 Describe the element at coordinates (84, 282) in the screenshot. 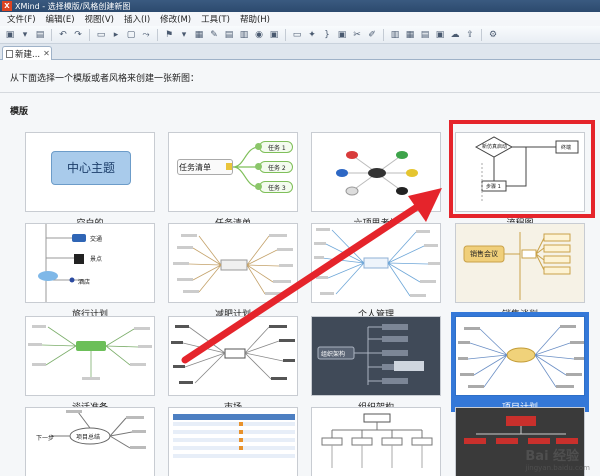

I see `travel-tag: 酒店` at that location.